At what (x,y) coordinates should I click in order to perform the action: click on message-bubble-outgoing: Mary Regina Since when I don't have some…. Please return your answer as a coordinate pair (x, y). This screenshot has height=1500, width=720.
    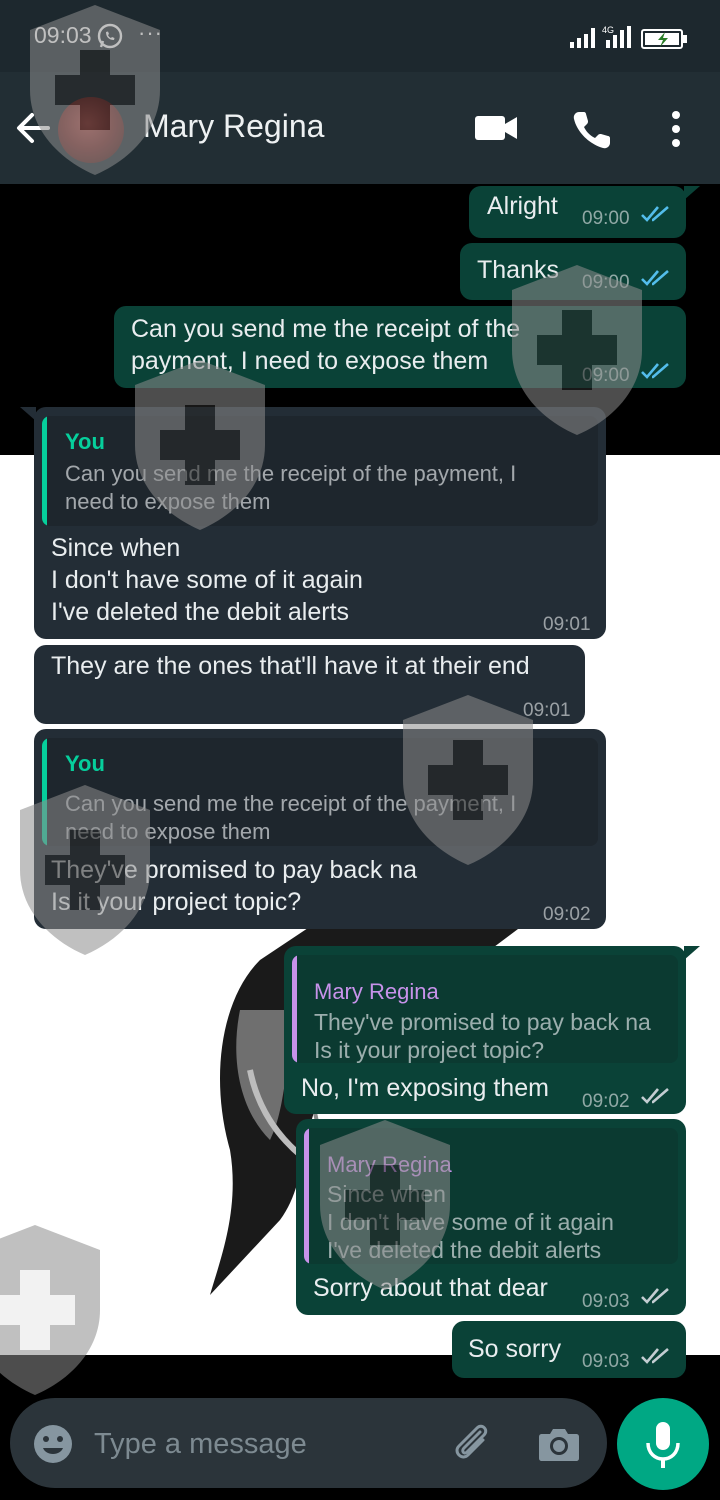
    Looking at the image, I should click on (491, 1217).